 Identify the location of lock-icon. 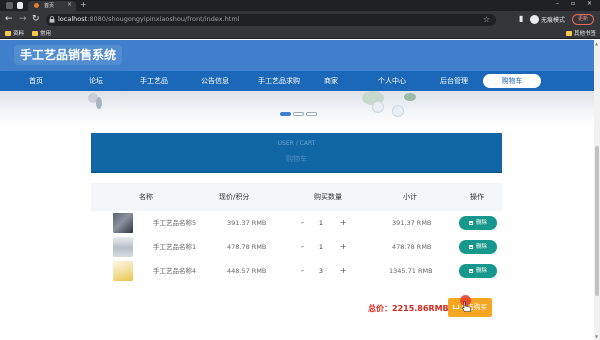
(52, 19).